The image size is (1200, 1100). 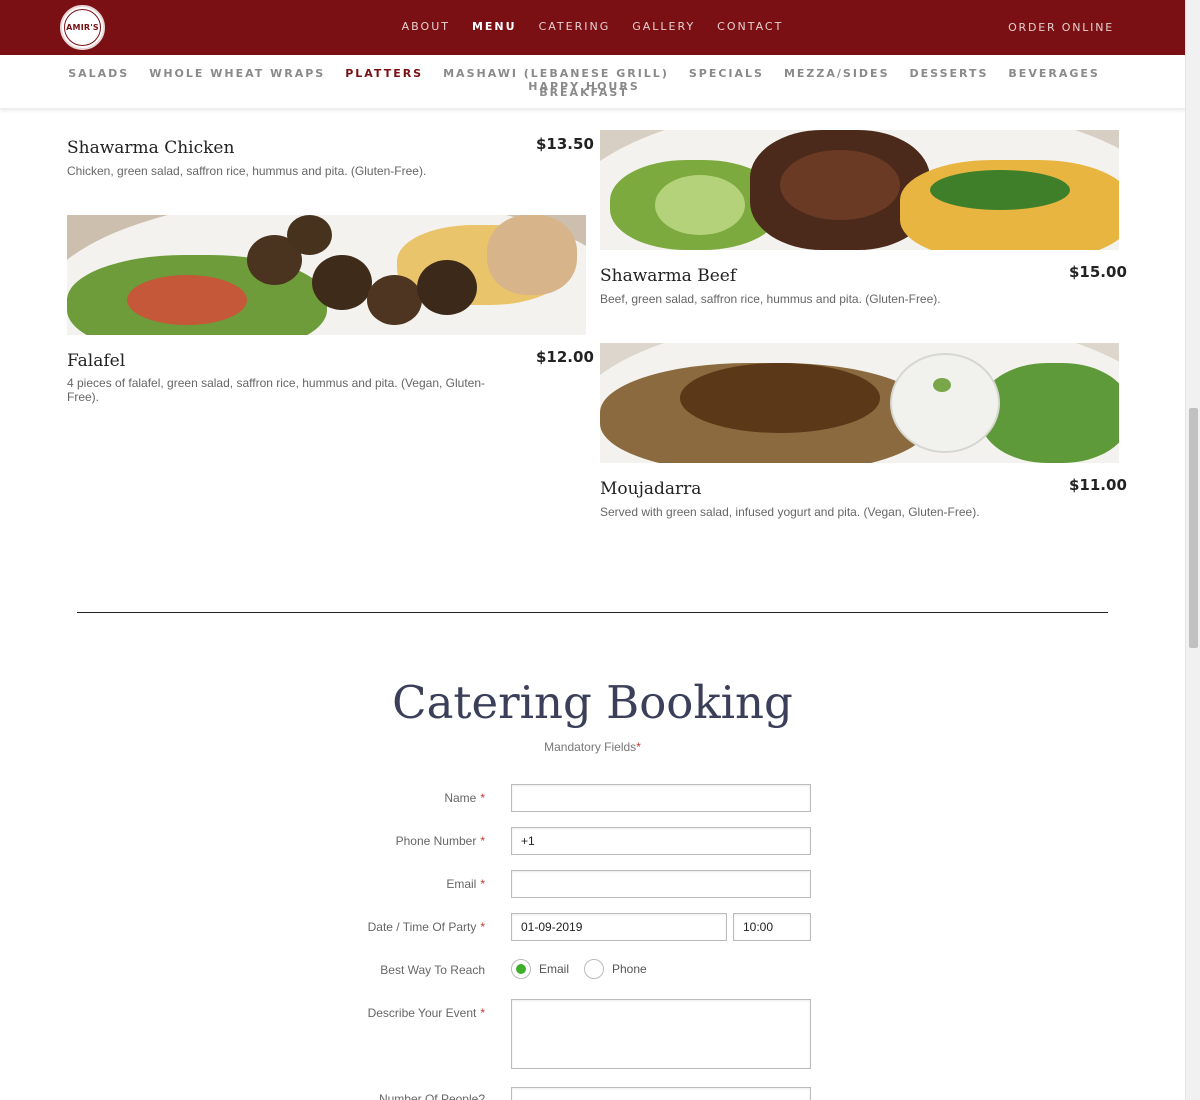 What do you see at coordinates (1098, 272) in the screenshot?
I see `item-price-shawarma-beef: $15.00` at bounding box center [1098, 272].